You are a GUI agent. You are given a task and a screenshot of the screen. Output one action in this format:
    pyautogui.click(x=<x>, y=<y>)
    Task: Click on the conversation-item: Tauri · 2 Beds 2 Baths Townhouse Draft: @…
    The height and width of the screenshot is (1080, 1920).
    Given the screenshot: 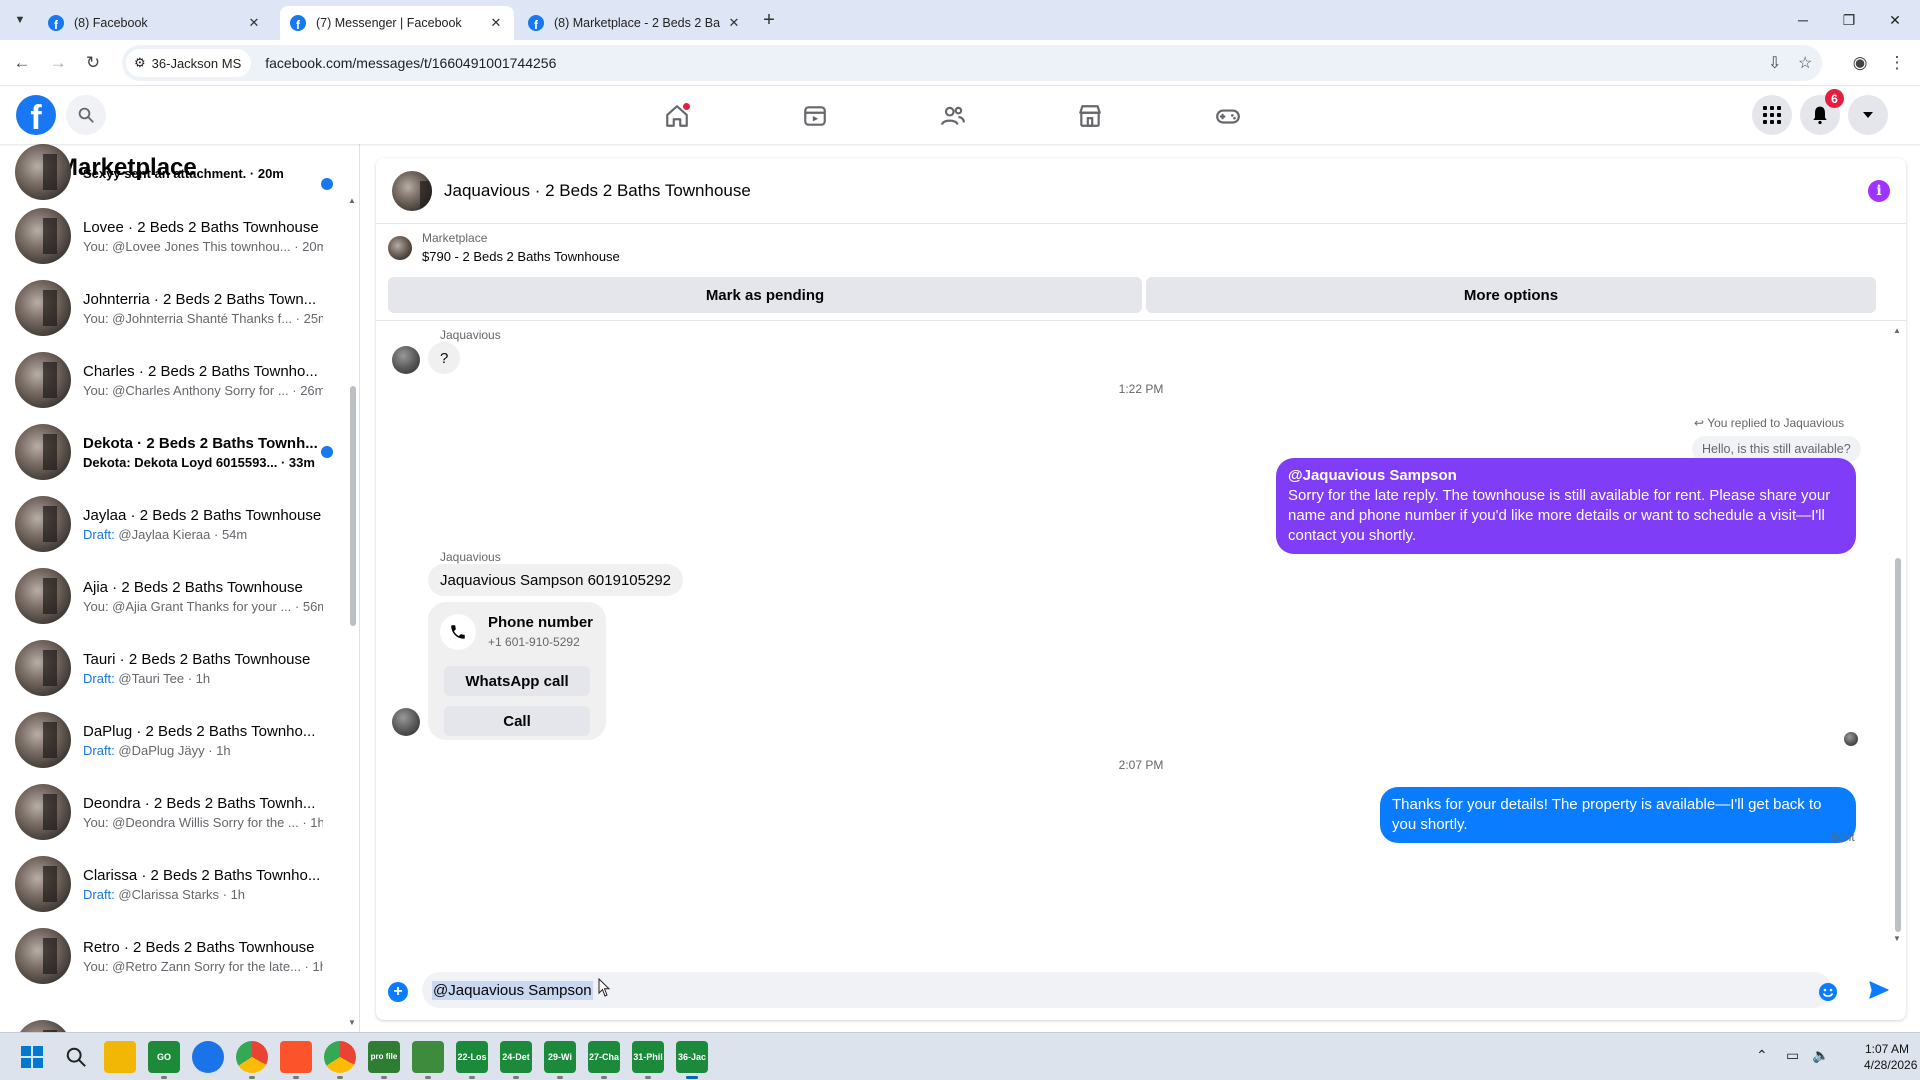 What is the action you would take?
    pyautogui.click(x=172, y=668)
    